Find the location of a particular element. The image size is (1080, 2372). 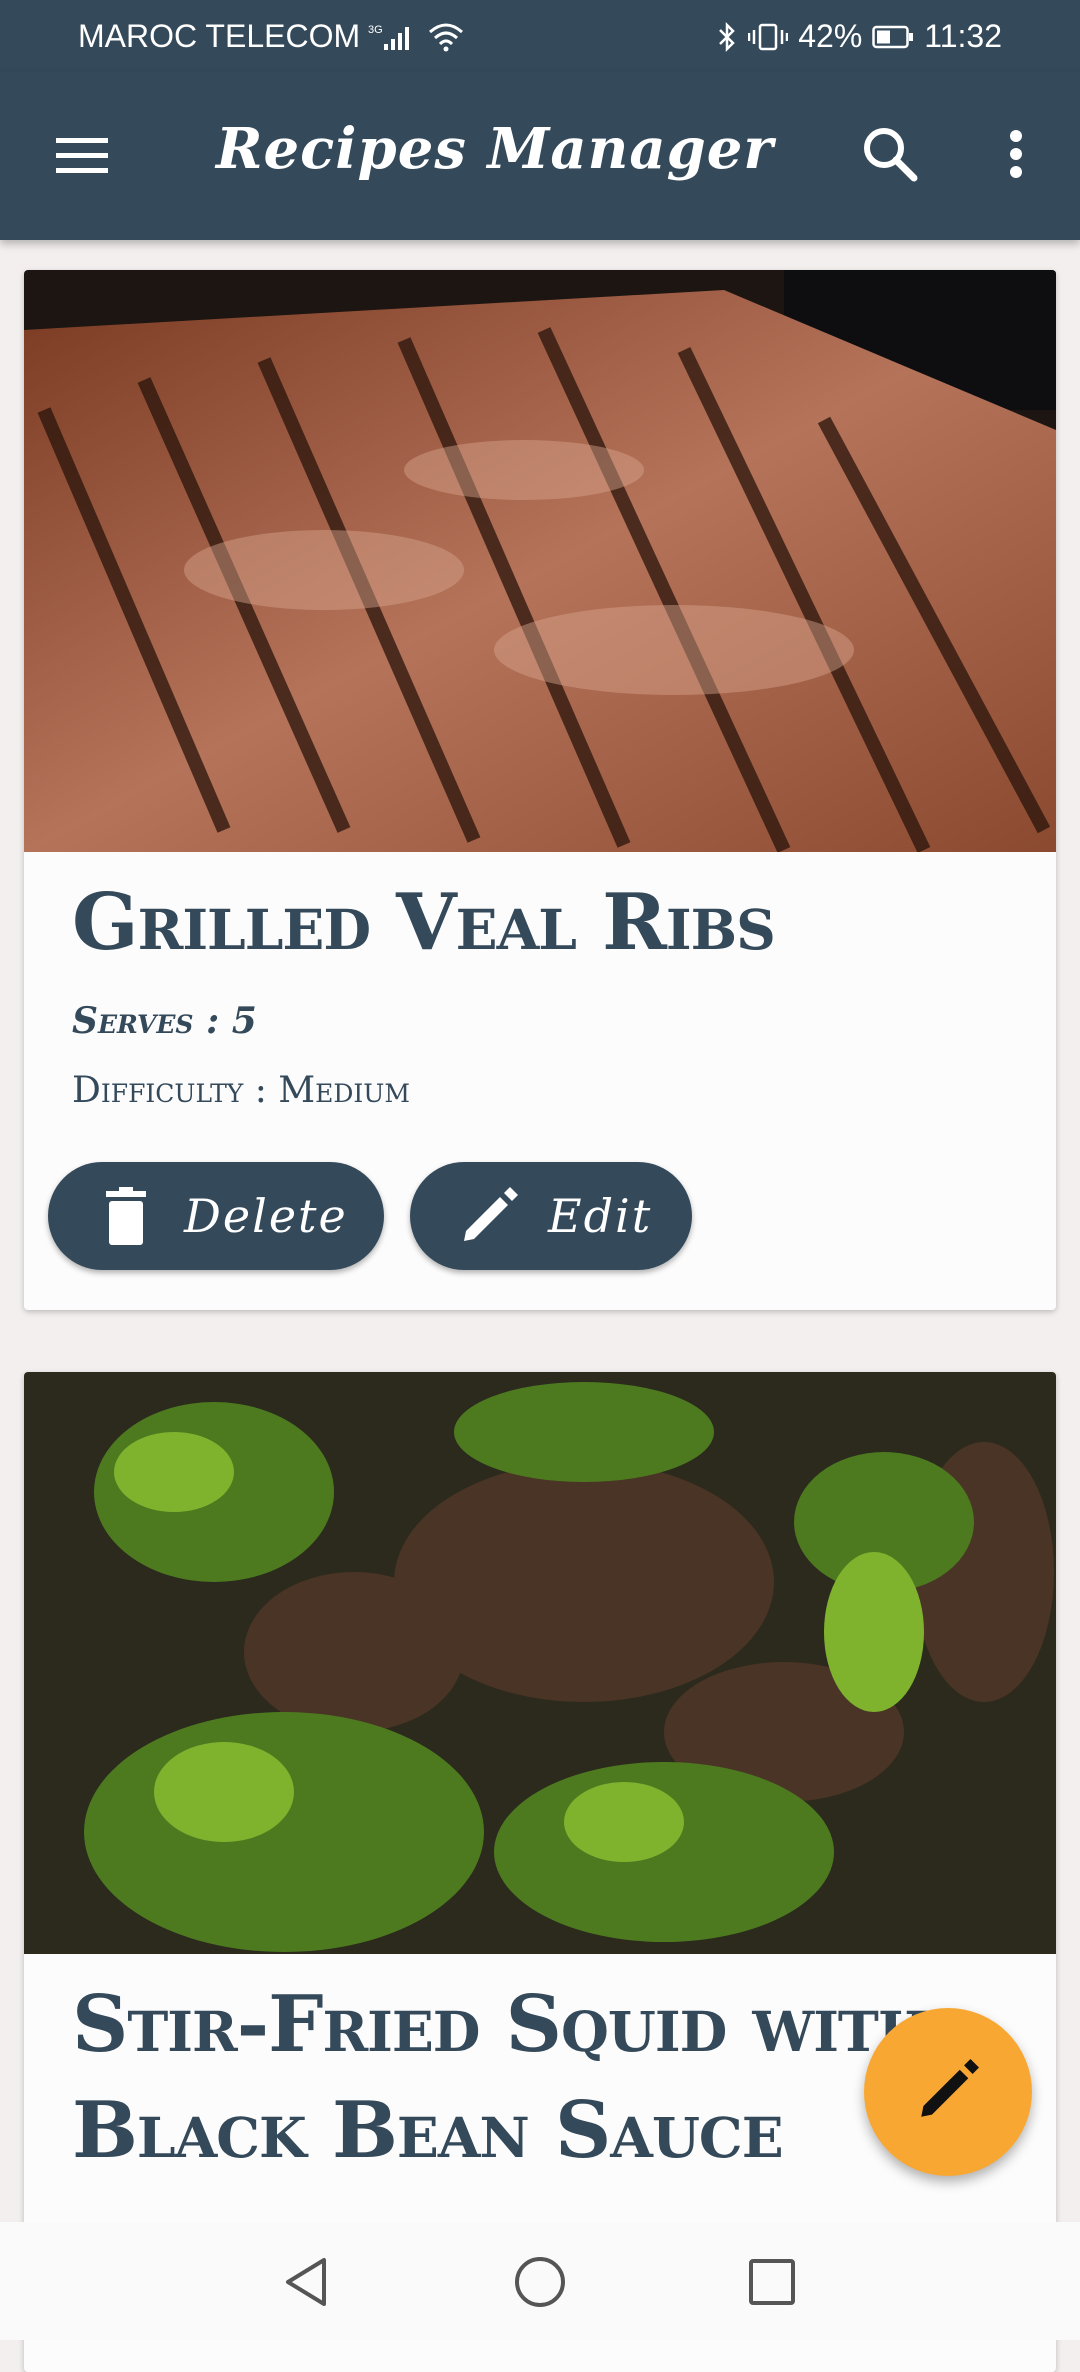

edit-label: Edit is located at coordinates (600, 1216).